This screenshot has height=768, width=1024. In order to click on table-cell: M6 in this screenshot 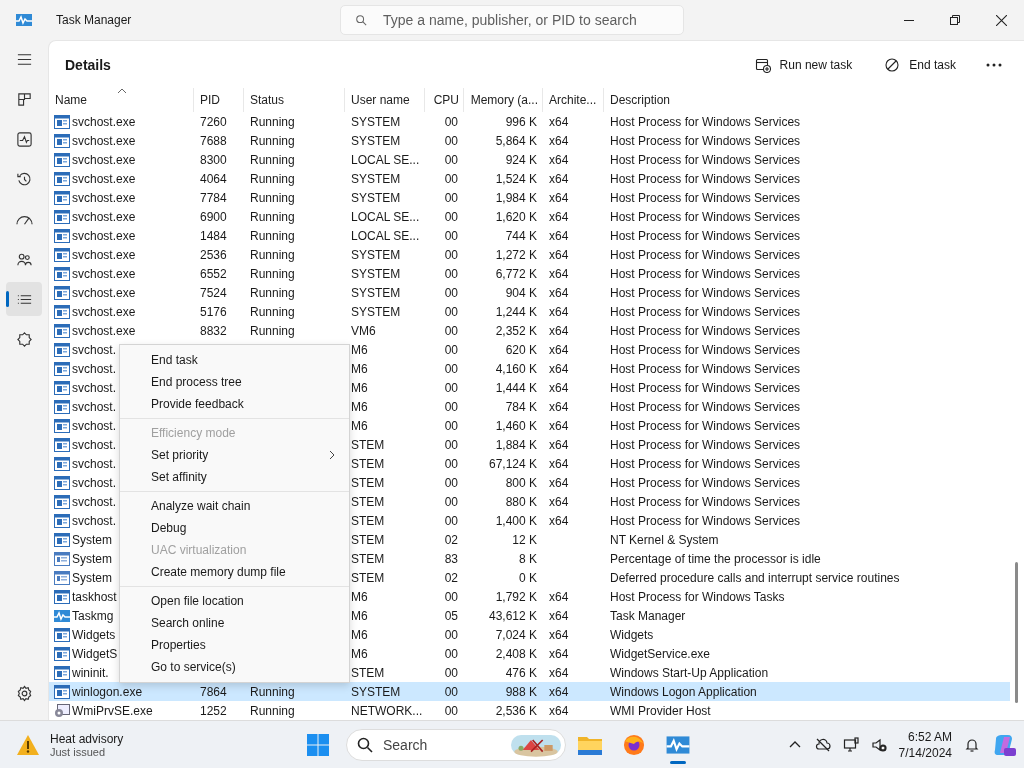, I will do `click(359, 653)`.